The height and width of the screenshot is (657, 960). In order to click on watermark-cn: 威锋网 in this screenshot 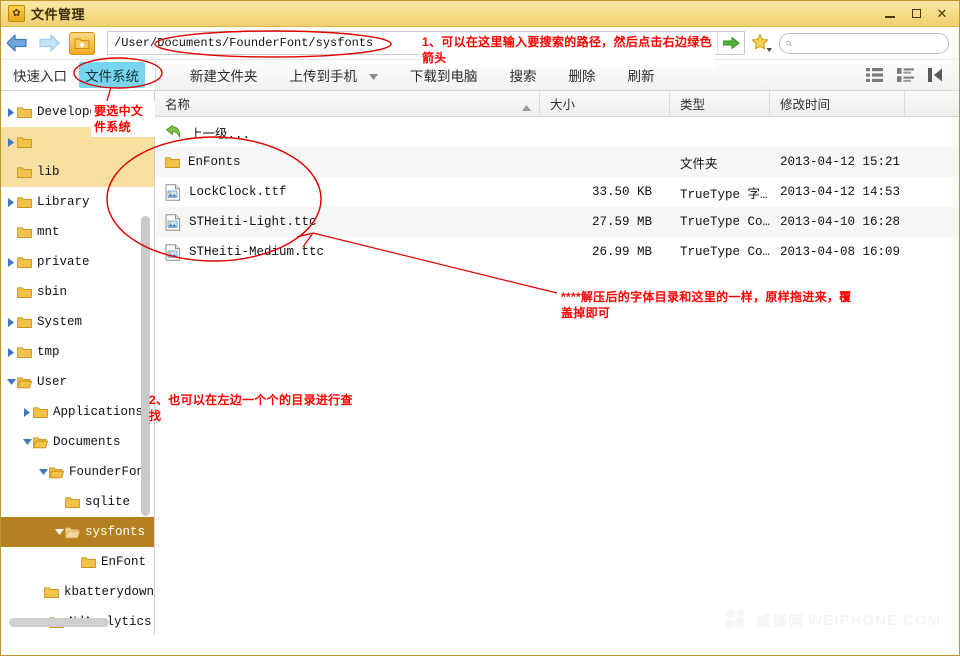, I will do `click(780, 621)`.